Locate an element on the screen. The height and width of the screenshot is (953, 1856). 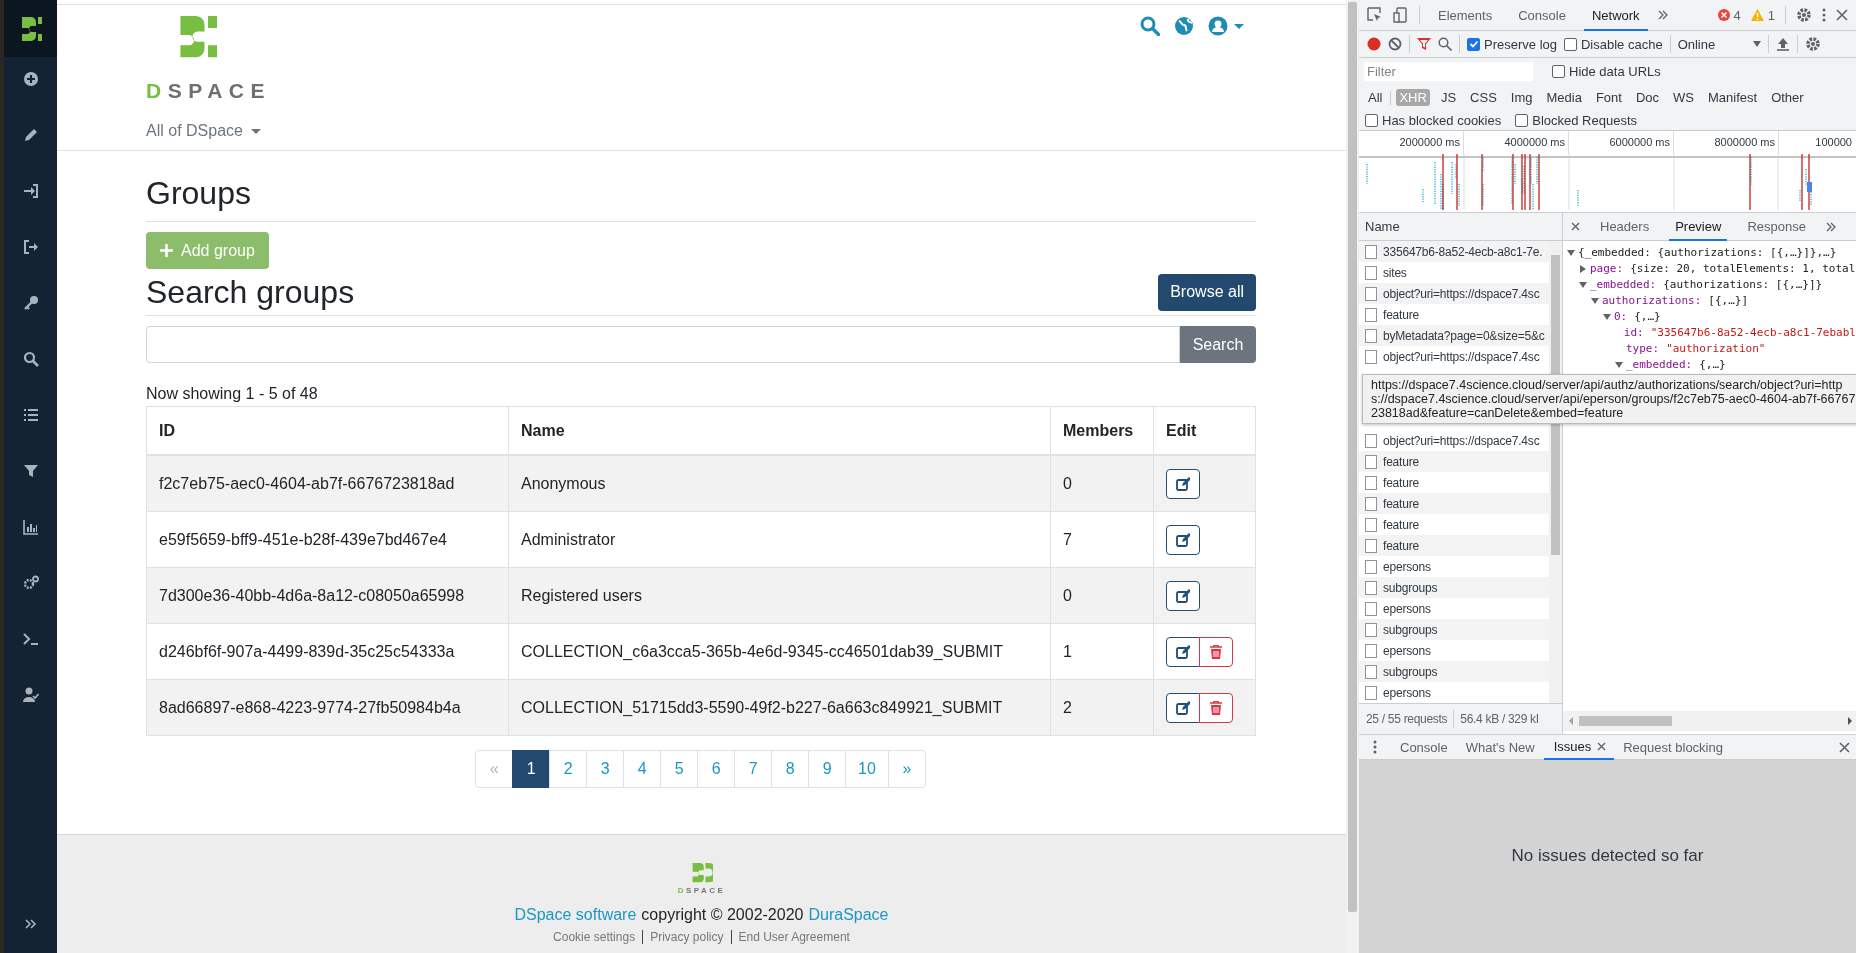
logo-icon is located at coordinates (30, 28).